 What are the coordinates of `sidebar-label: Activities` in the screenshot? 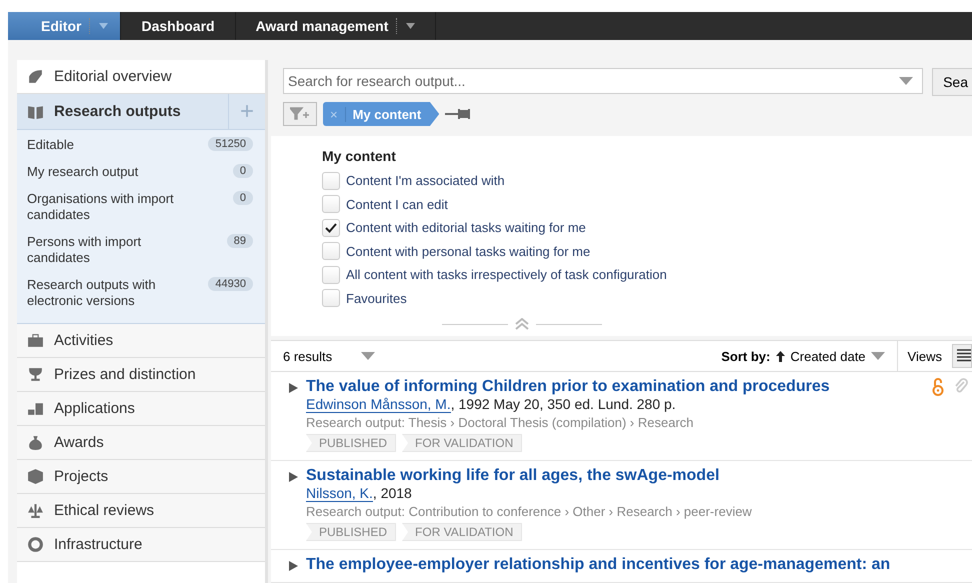 It's located at (84, 340).